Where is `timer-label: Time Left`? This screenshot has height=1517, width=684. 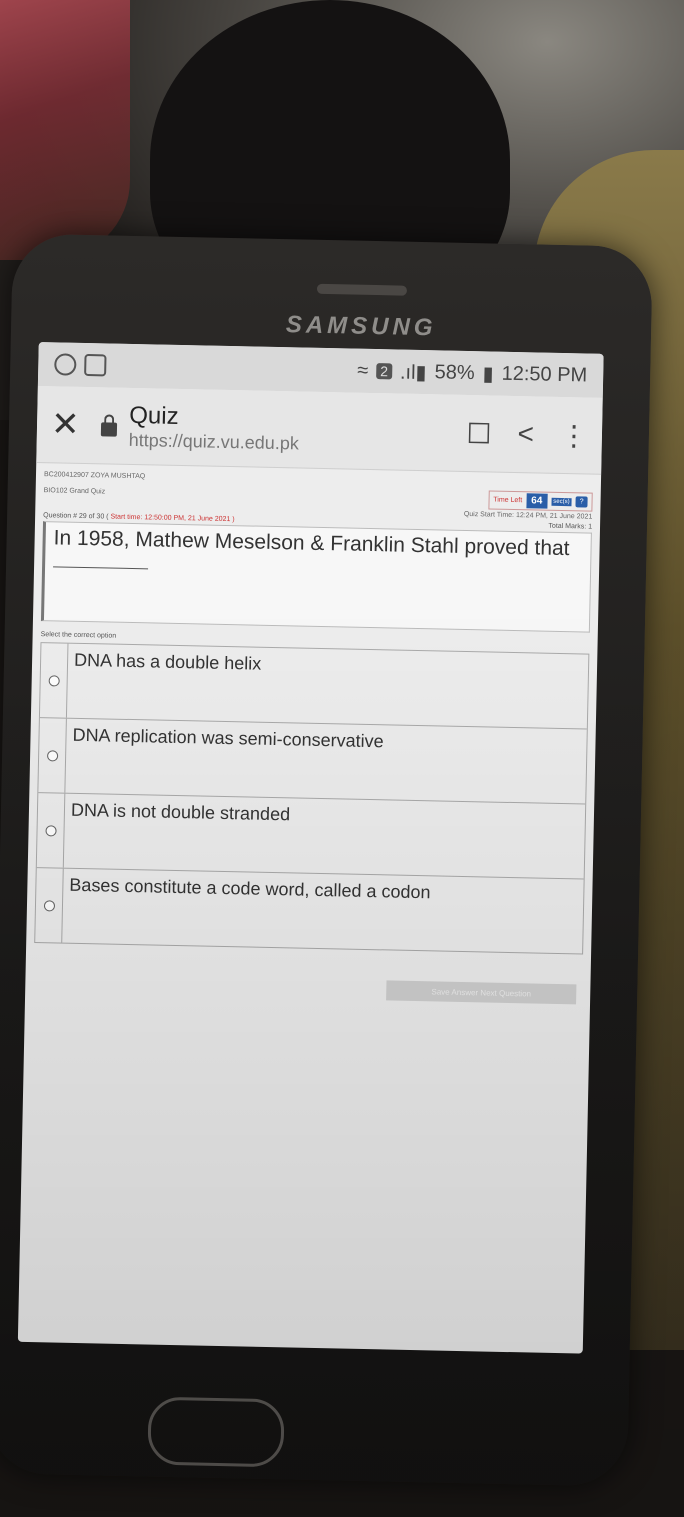 timer-label: Time Left is located at coordinates (508, 500).